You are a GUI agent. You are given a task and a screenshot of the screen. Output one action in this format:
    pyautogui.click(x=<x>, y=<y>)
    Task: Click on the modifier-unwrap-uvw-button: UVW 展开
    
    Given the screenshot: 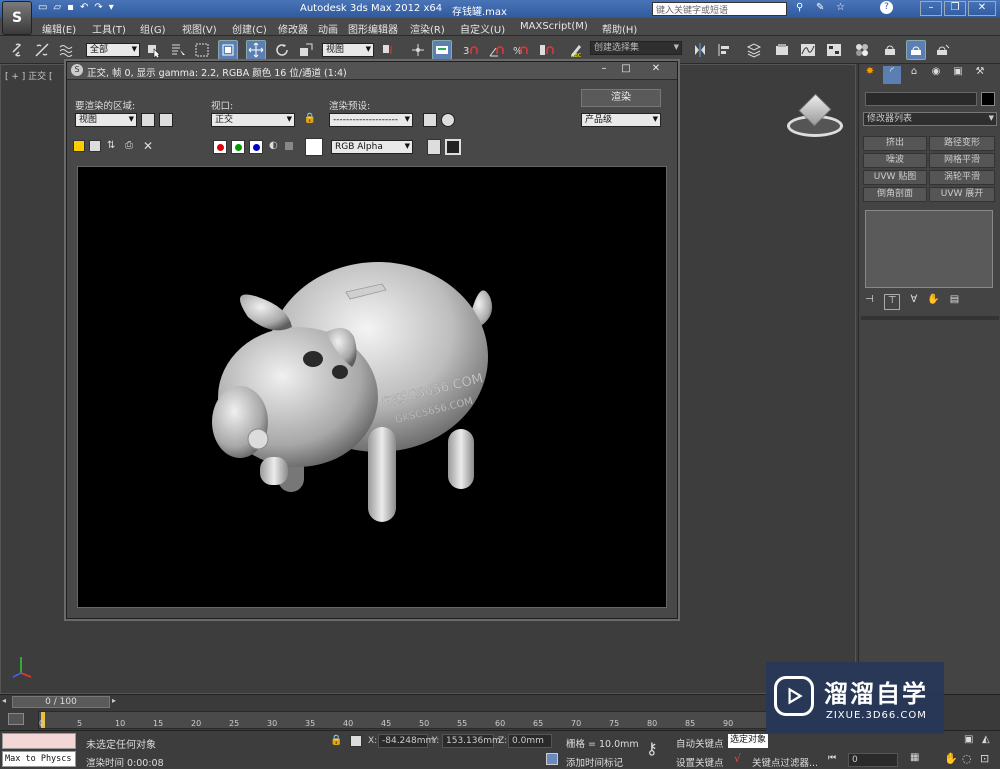 What is the action you would take?
    pyautogui.click(x=962, y=194)
    